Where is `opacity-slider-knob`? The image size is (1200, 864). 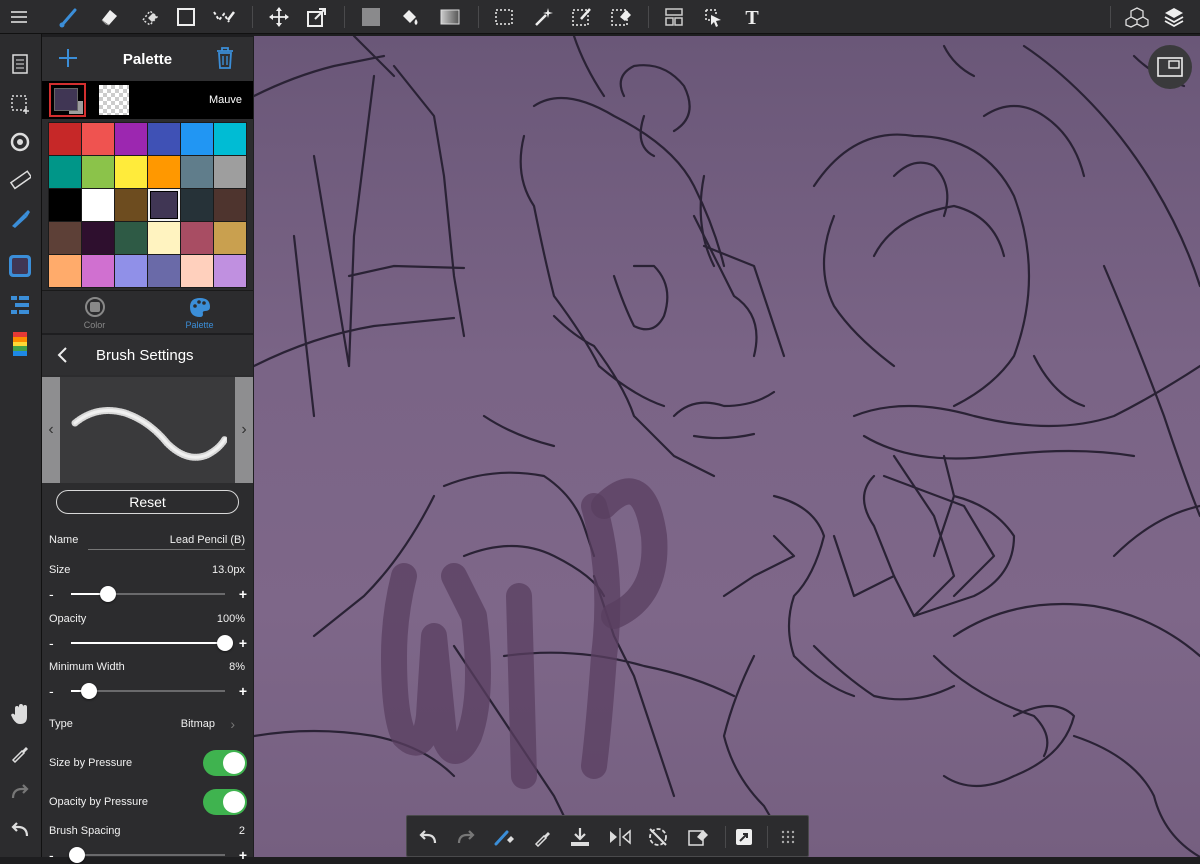 opacity-slider-knob is located at coordinates (225, 643).